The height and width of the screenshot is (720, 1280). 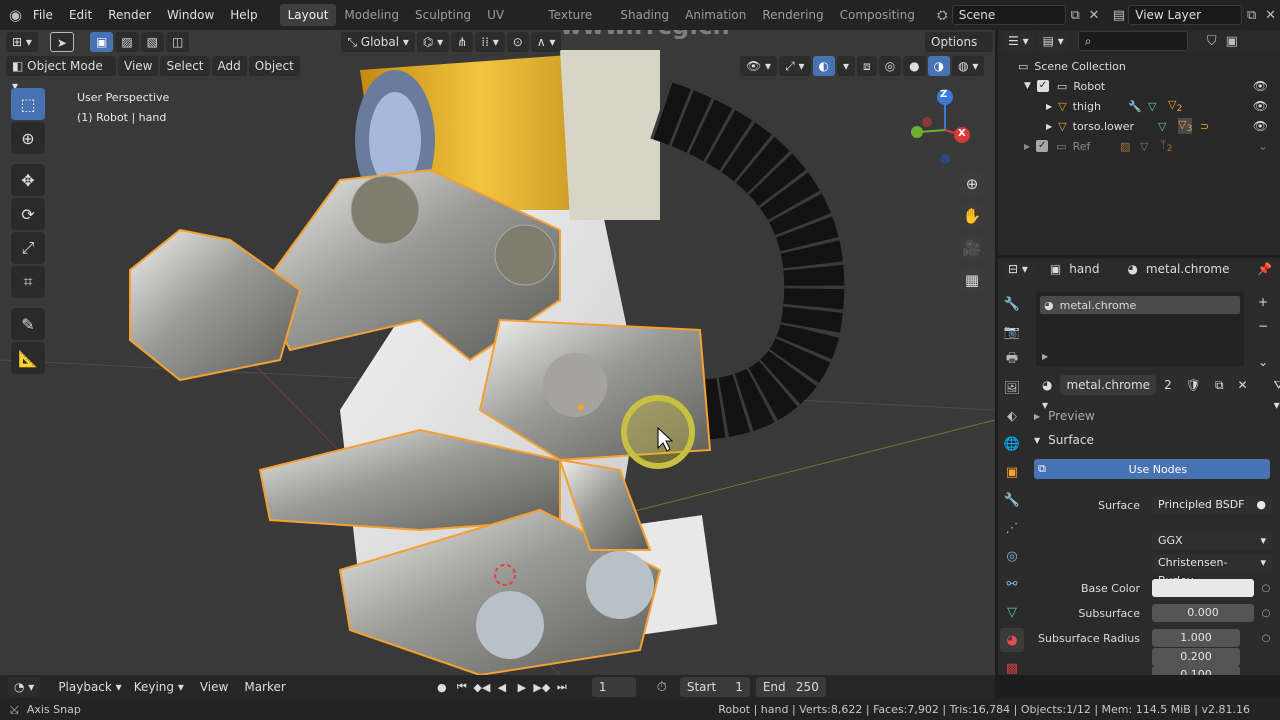 I want to click on socket-icon: ○, so click(x=1266, y=638).